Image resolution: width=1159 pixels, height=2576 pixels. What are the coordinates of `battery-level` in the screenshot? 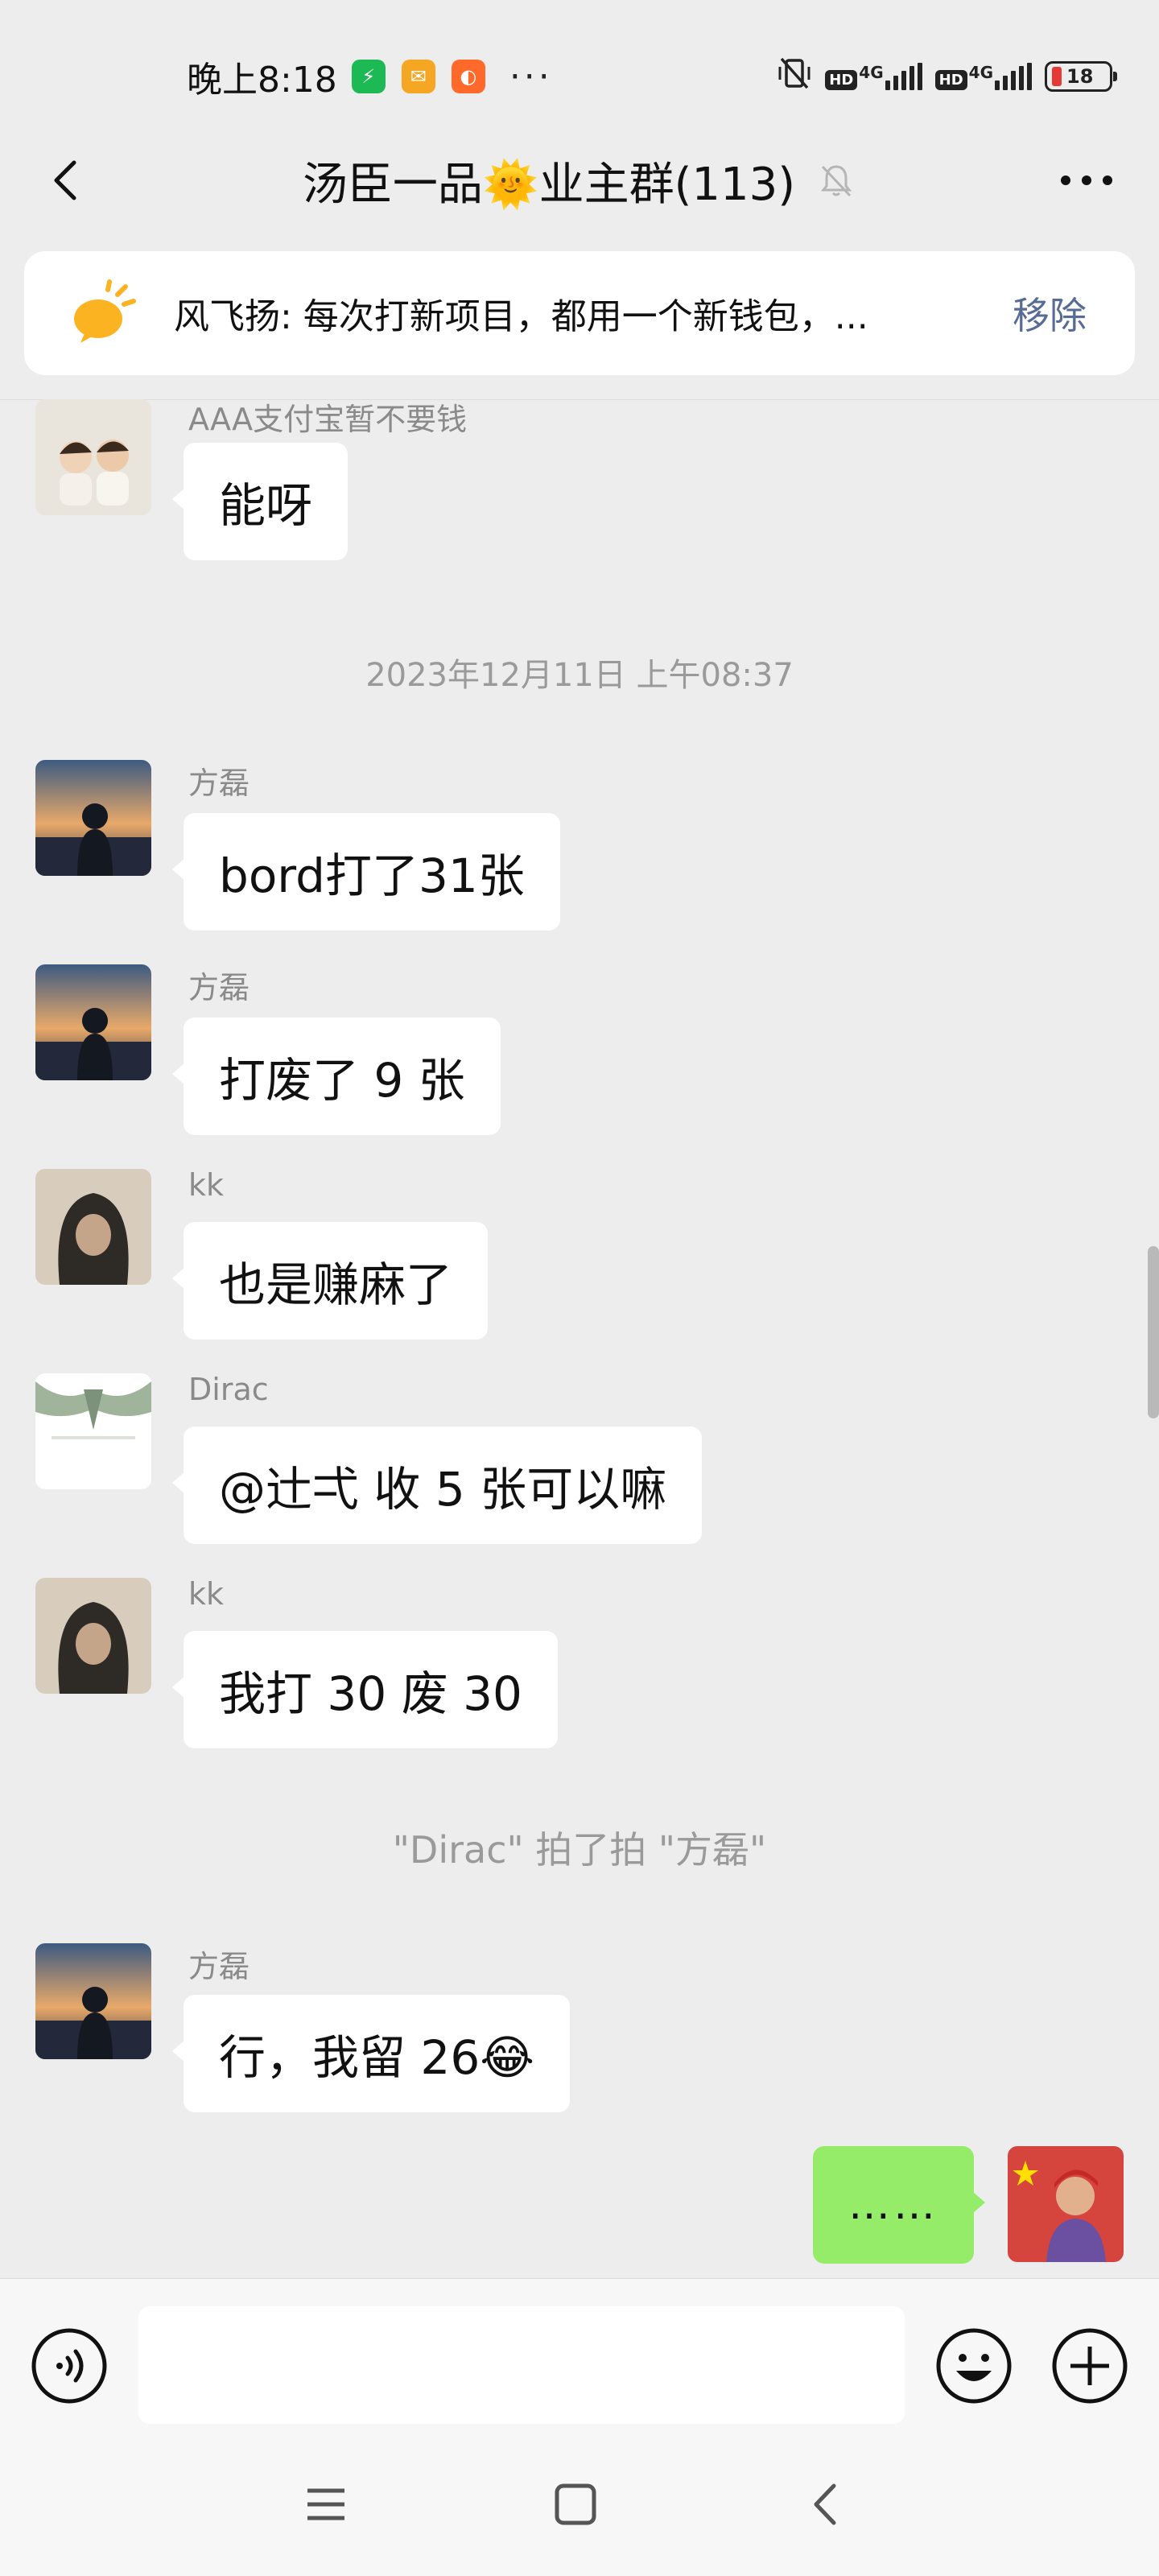 It's located at (1057, 76).